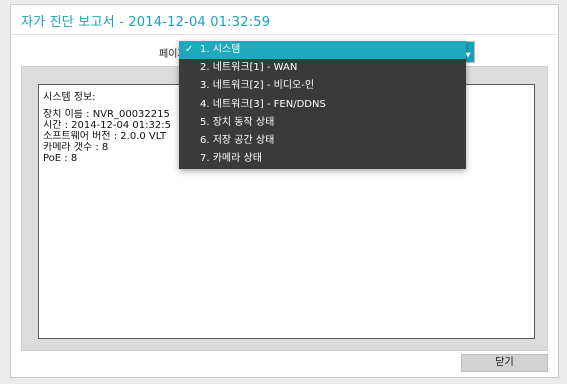  What do you see at coordinates (249, 68) in the screenshot?
I see `dropdown-item-label: 2. 네트워크[1] - WAN` at bounding box center [249, 68].